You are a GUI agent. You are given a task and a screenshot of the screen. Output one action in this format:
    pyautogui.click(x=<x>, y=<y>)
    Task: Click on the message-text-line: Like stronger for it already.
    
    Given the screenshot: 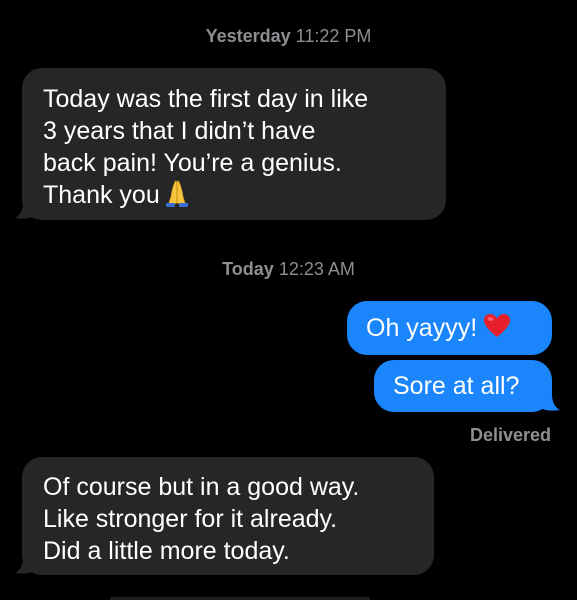 What is the action you would take?
    pyautogui.click(x=190, y=519)
    